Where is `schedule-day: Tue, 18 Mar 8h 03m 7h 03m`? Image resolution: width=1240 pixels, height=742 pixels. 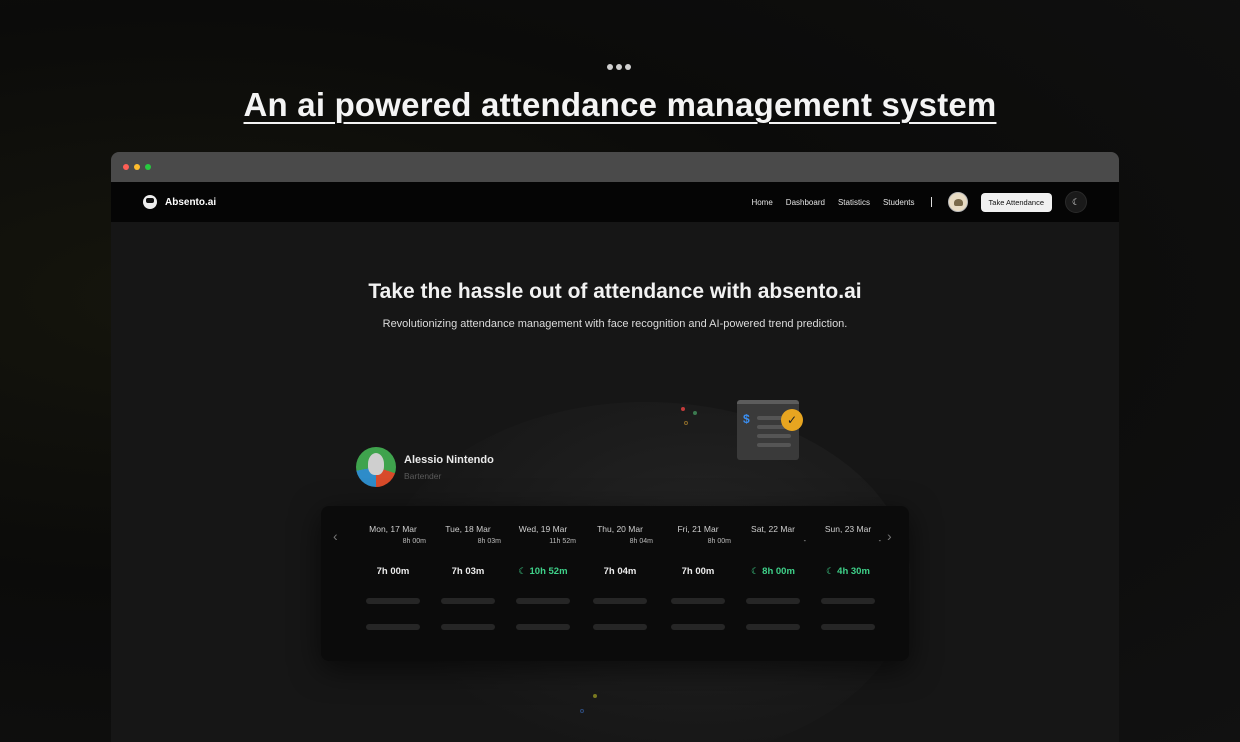
schedule-day: Tue, 18 Mar 8h 03m 7h 03m is located at coordinates (468, 577).